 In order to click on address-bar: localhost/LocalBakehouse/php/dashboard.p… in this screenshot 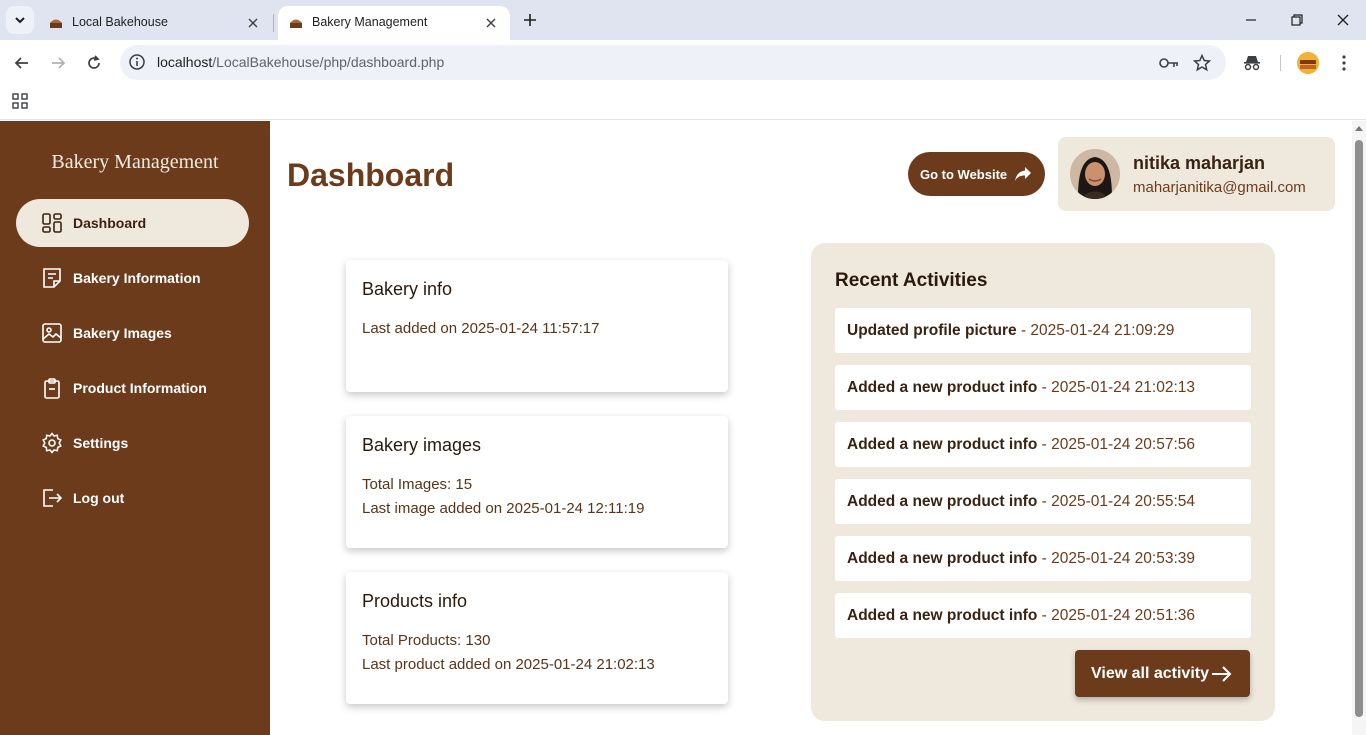, I will do `click(673, 62)`.